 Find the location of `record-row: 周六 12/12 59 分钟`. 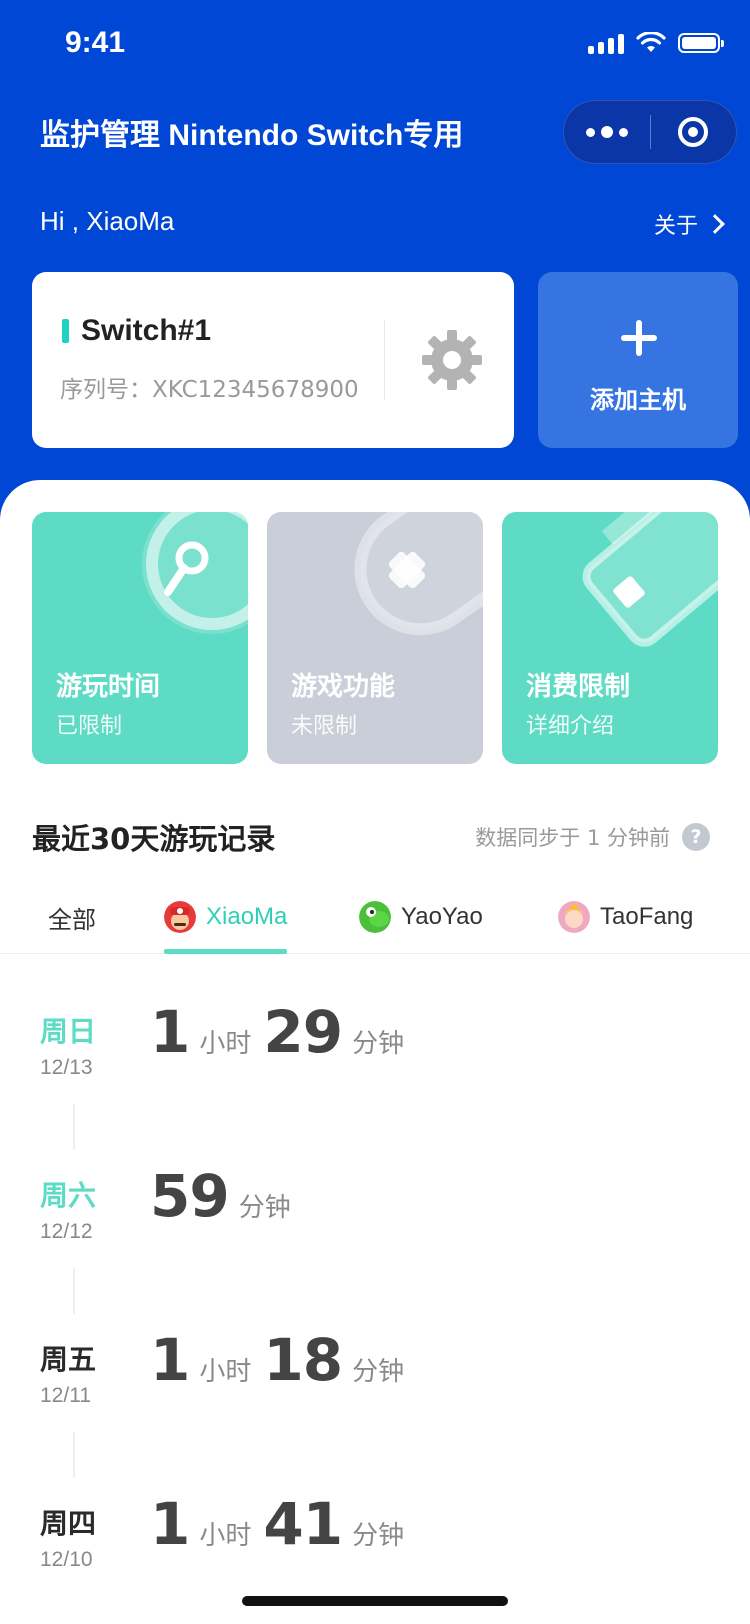

record-row: 周六 12/12 59 分钟 is located at coordinates (375, 1228).